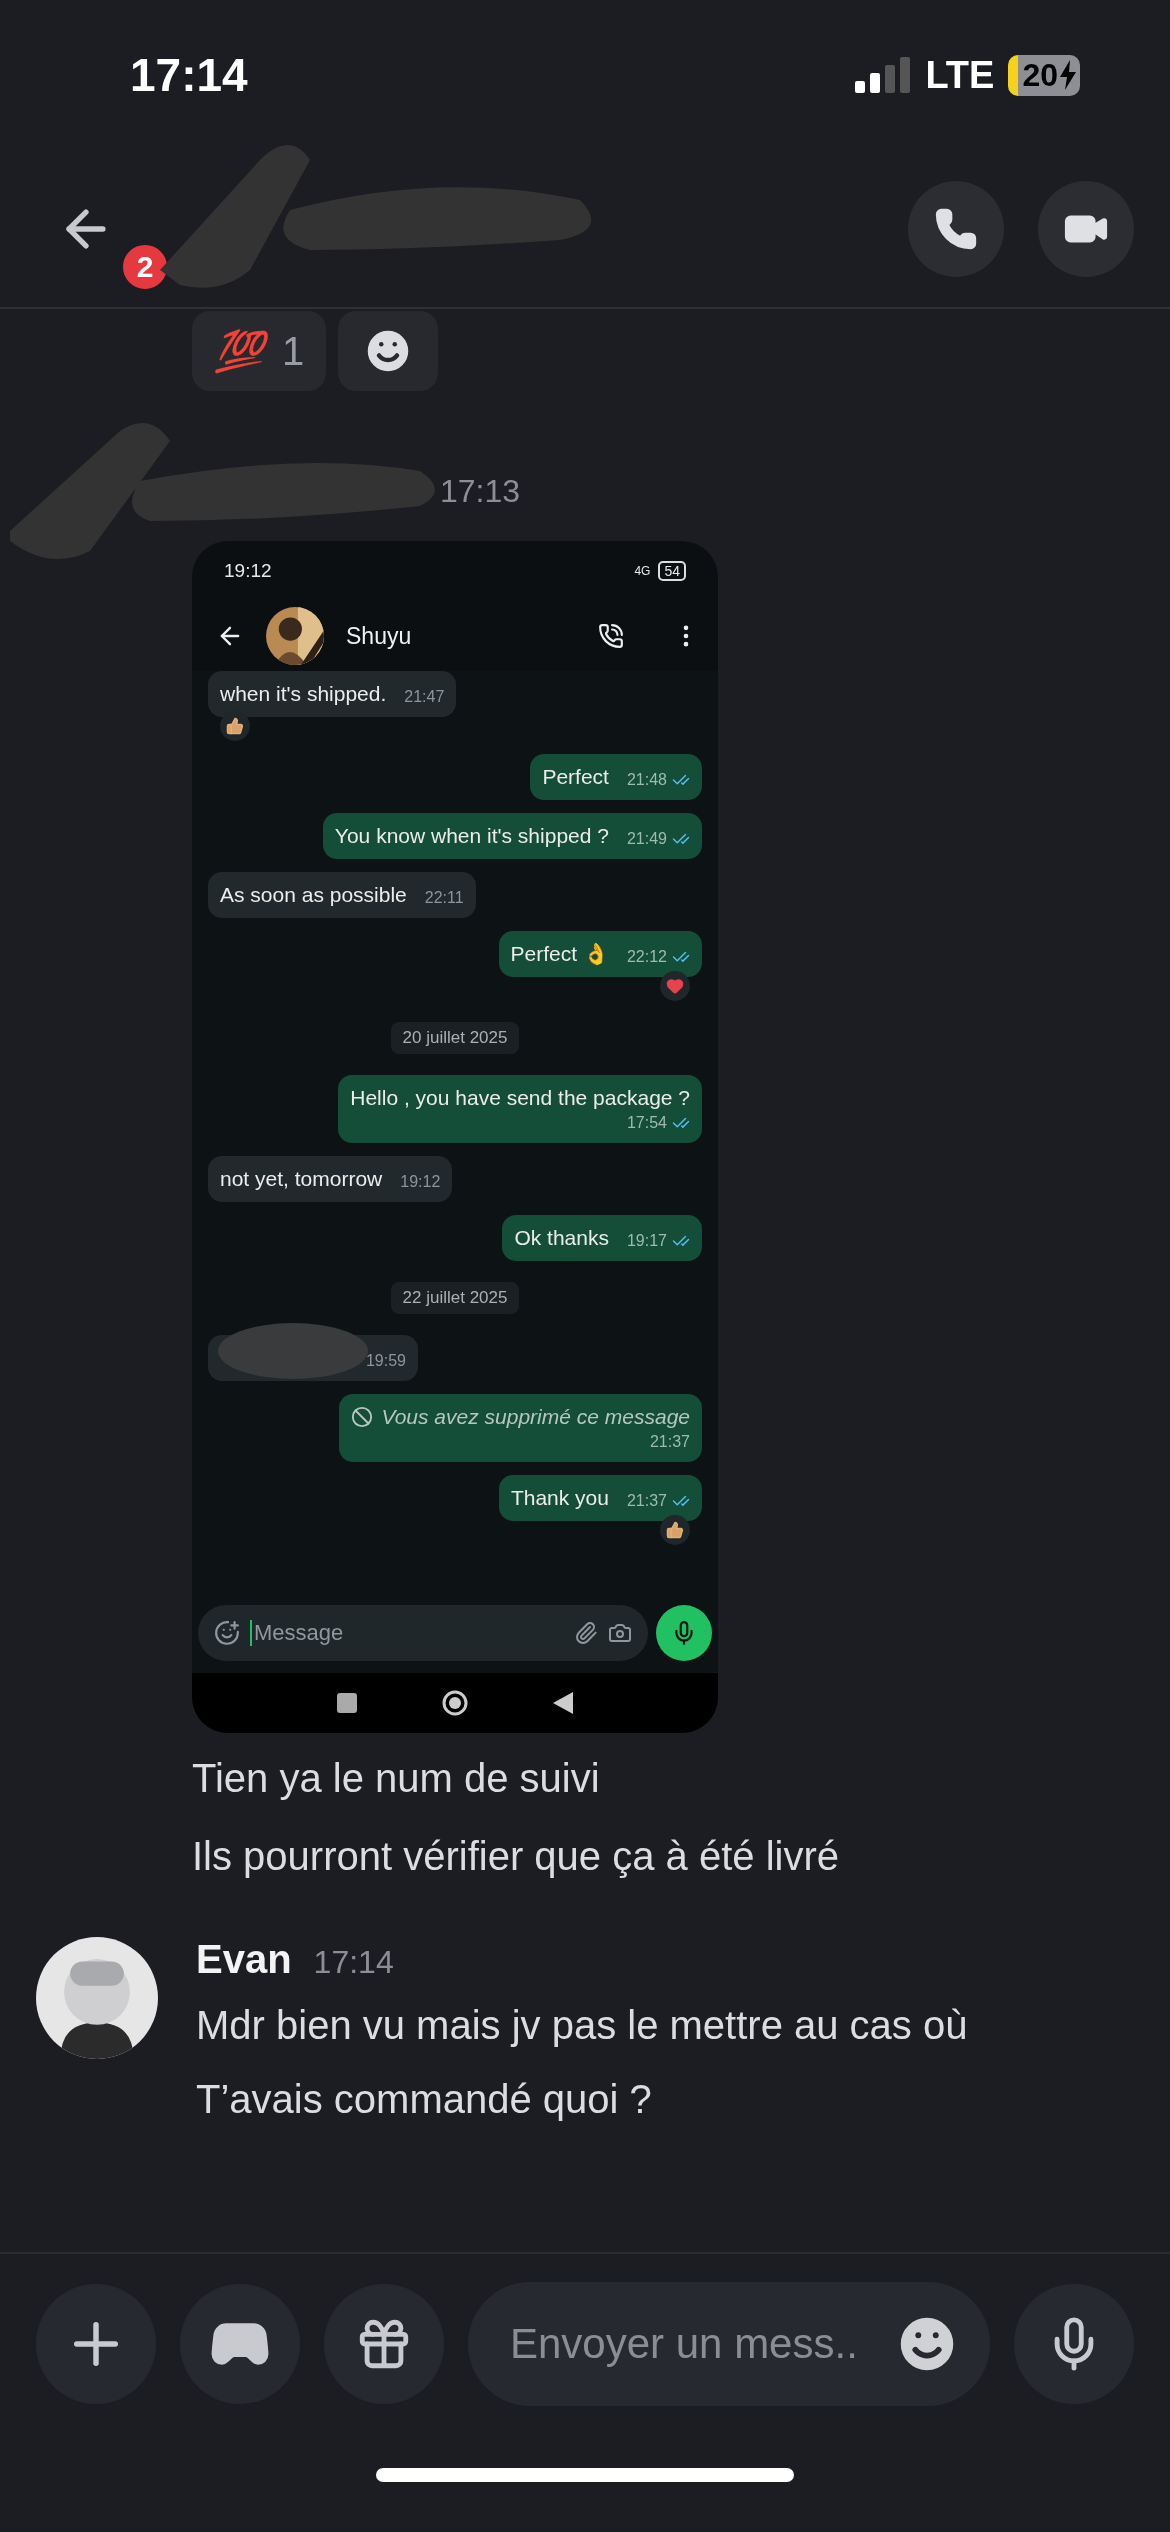  What do you see at coordinates (729, 2344) in the screenshot?
I see `message-input: Envoyer un mess..` at bounding box center [729, 2344].